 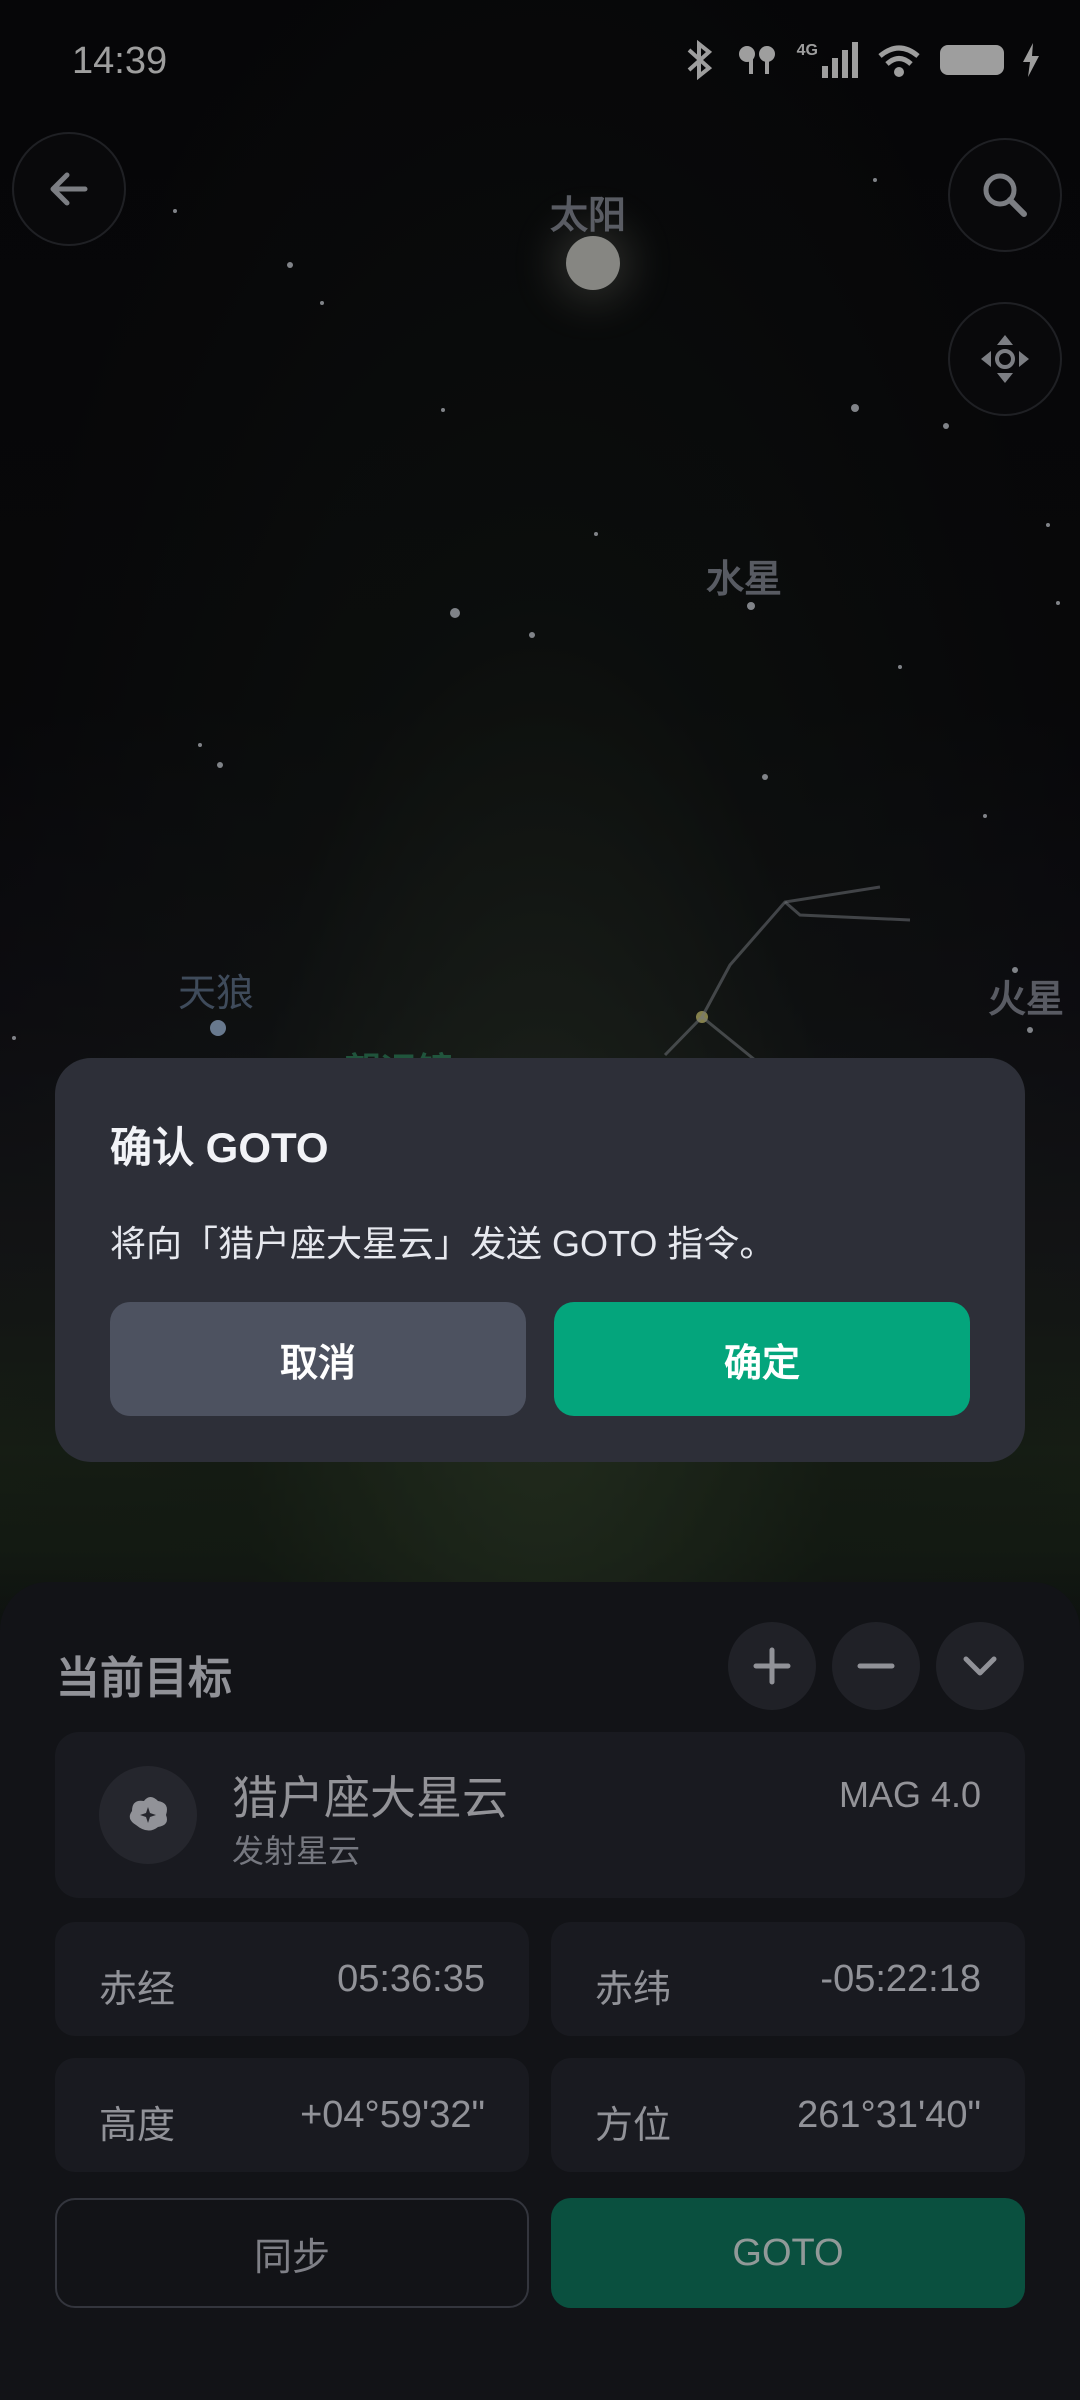 I want to click on sync-button: 同步, so click(x=292, y=2253).